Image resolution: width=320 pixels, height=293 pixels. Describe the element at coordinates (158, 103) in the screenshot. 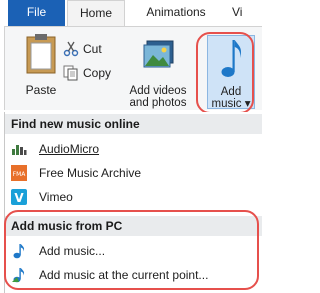

I see `add-videos-label-line2: and photos` at that location.